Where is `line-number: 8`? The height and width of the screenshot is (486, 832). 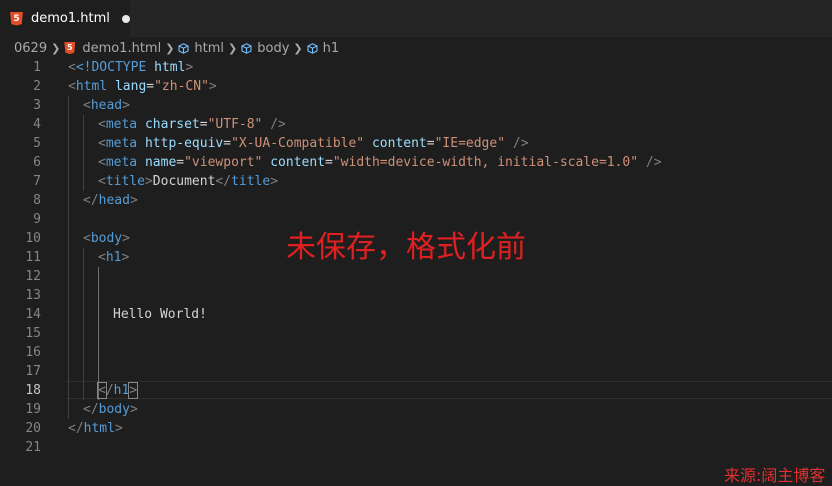 line-number: 8 is located at coordinates (37, 200).